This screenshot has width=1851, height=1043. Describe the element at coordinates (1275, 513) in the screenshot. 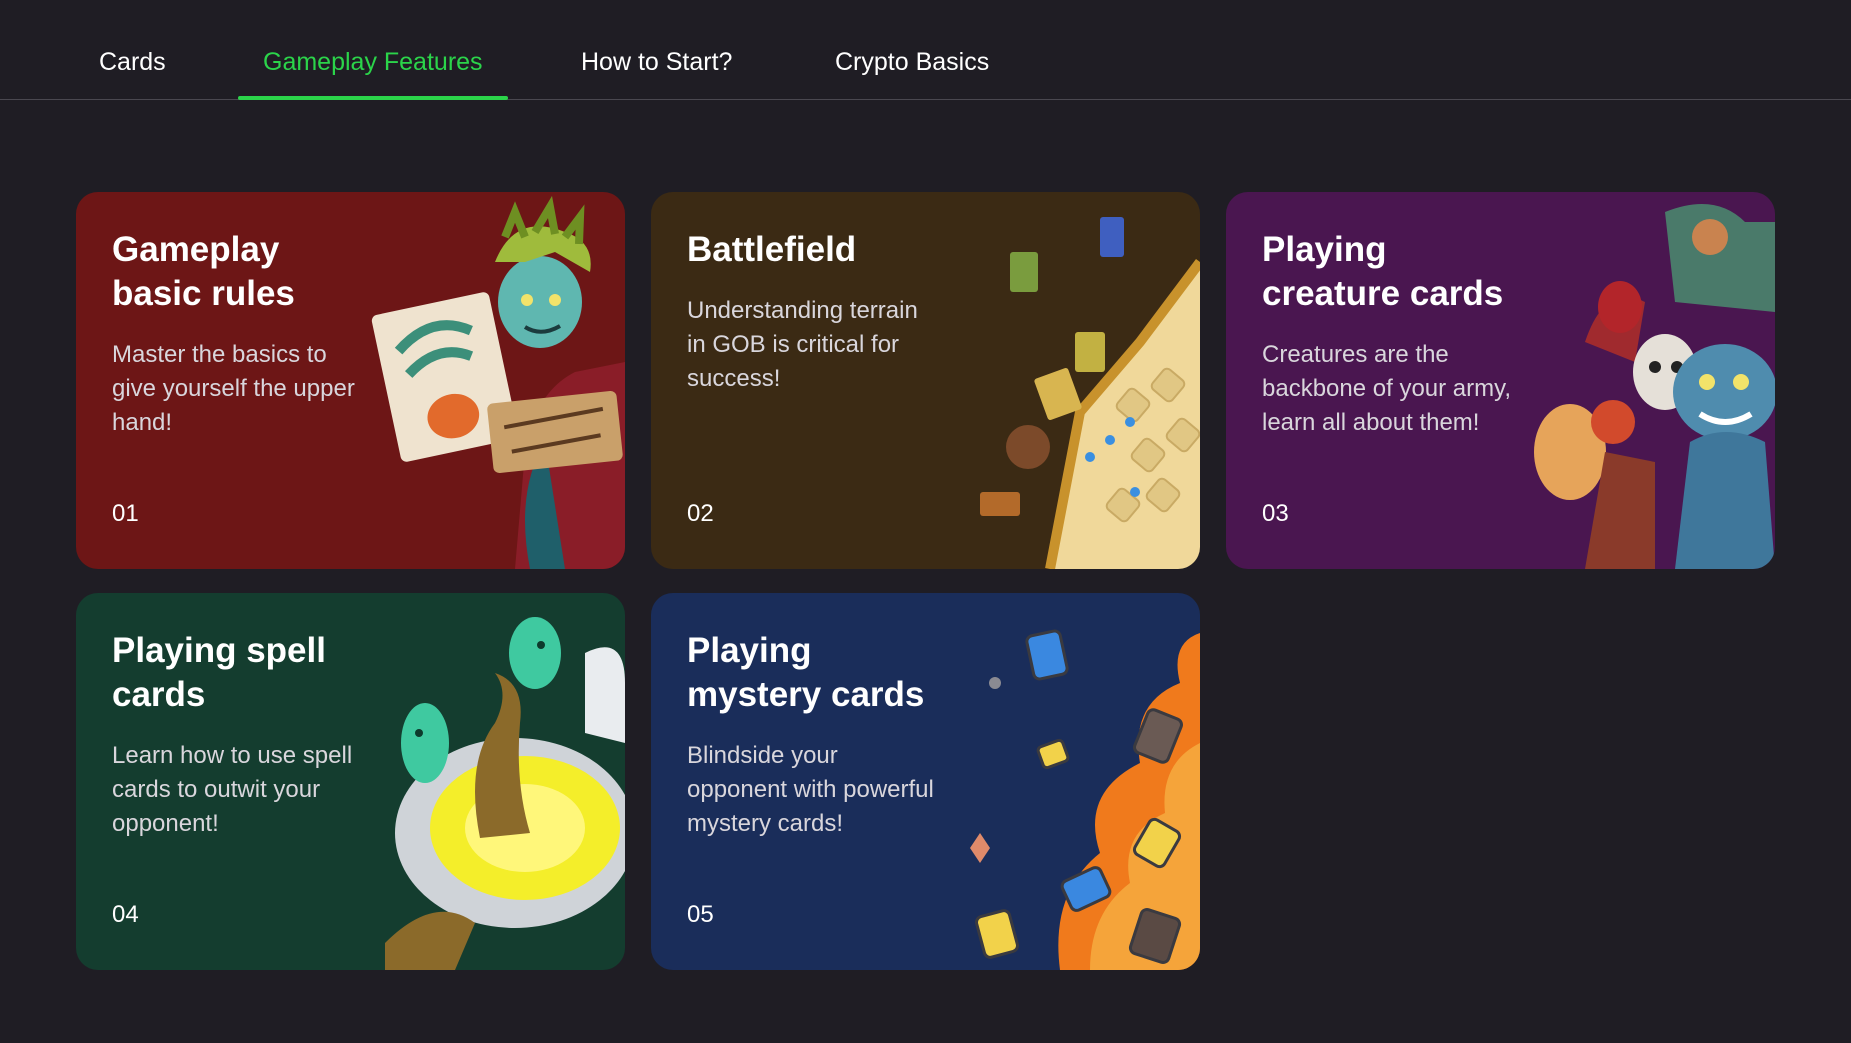

I see `card-number: 03` at that location.